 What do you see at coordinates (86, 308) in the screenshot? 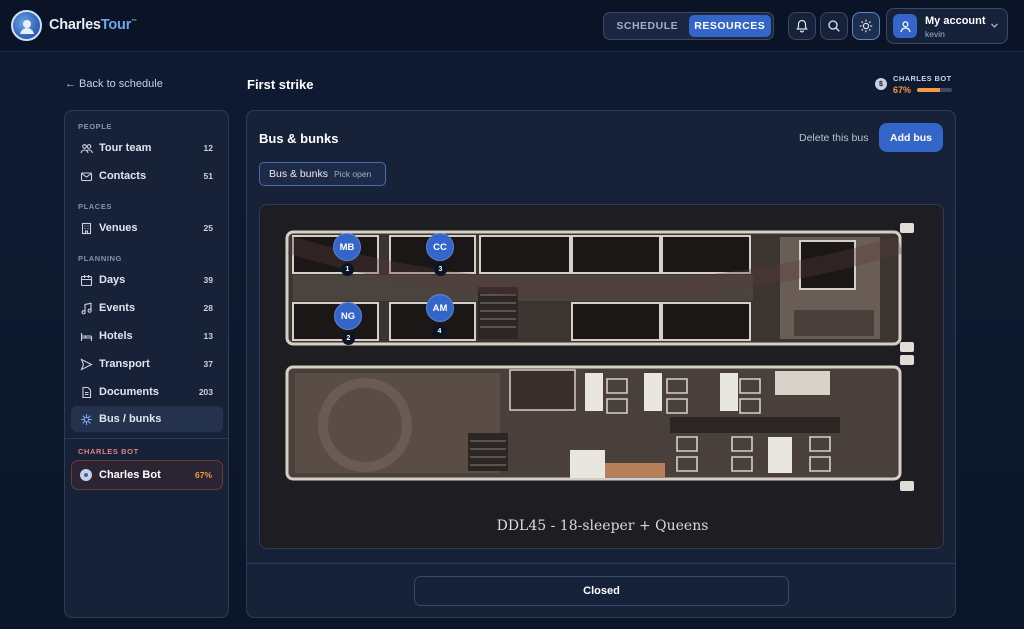
I see `music-icon` at bounding box center [86, 308].